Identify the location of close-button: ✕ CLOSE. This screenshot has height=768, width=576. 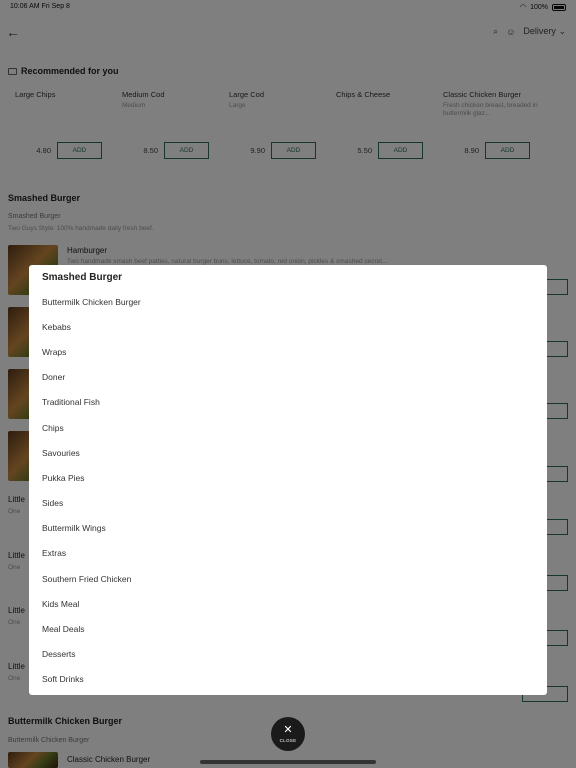
(288, 734).